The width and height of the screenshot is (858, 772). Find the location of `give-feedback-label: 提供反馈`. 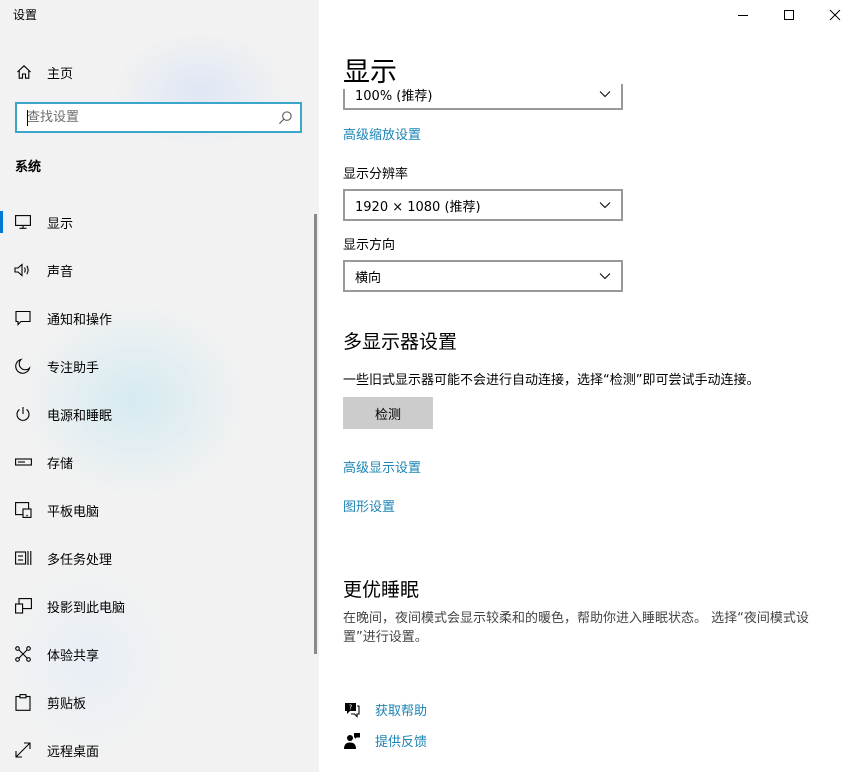

give-feedback-label: 提供反馈 is located at coordinates (401, 742).